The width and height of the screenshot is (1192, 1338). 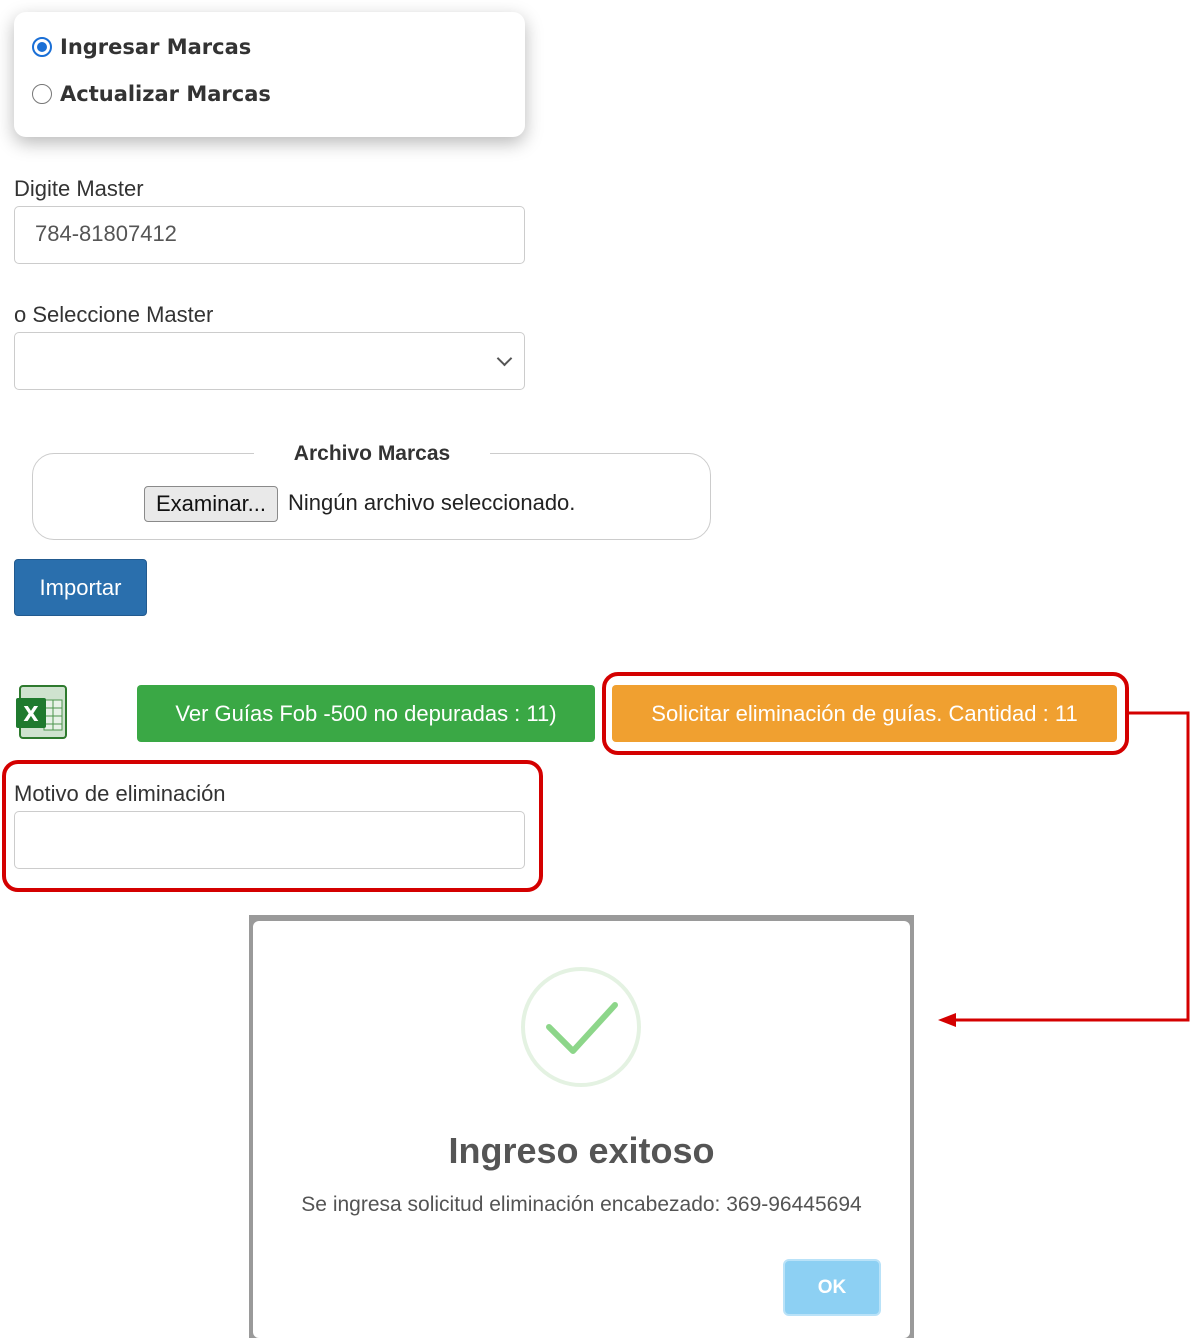 I want to click on radio-ingresar-marcas: Ingresar Marcas, so click(x=141, y=47).